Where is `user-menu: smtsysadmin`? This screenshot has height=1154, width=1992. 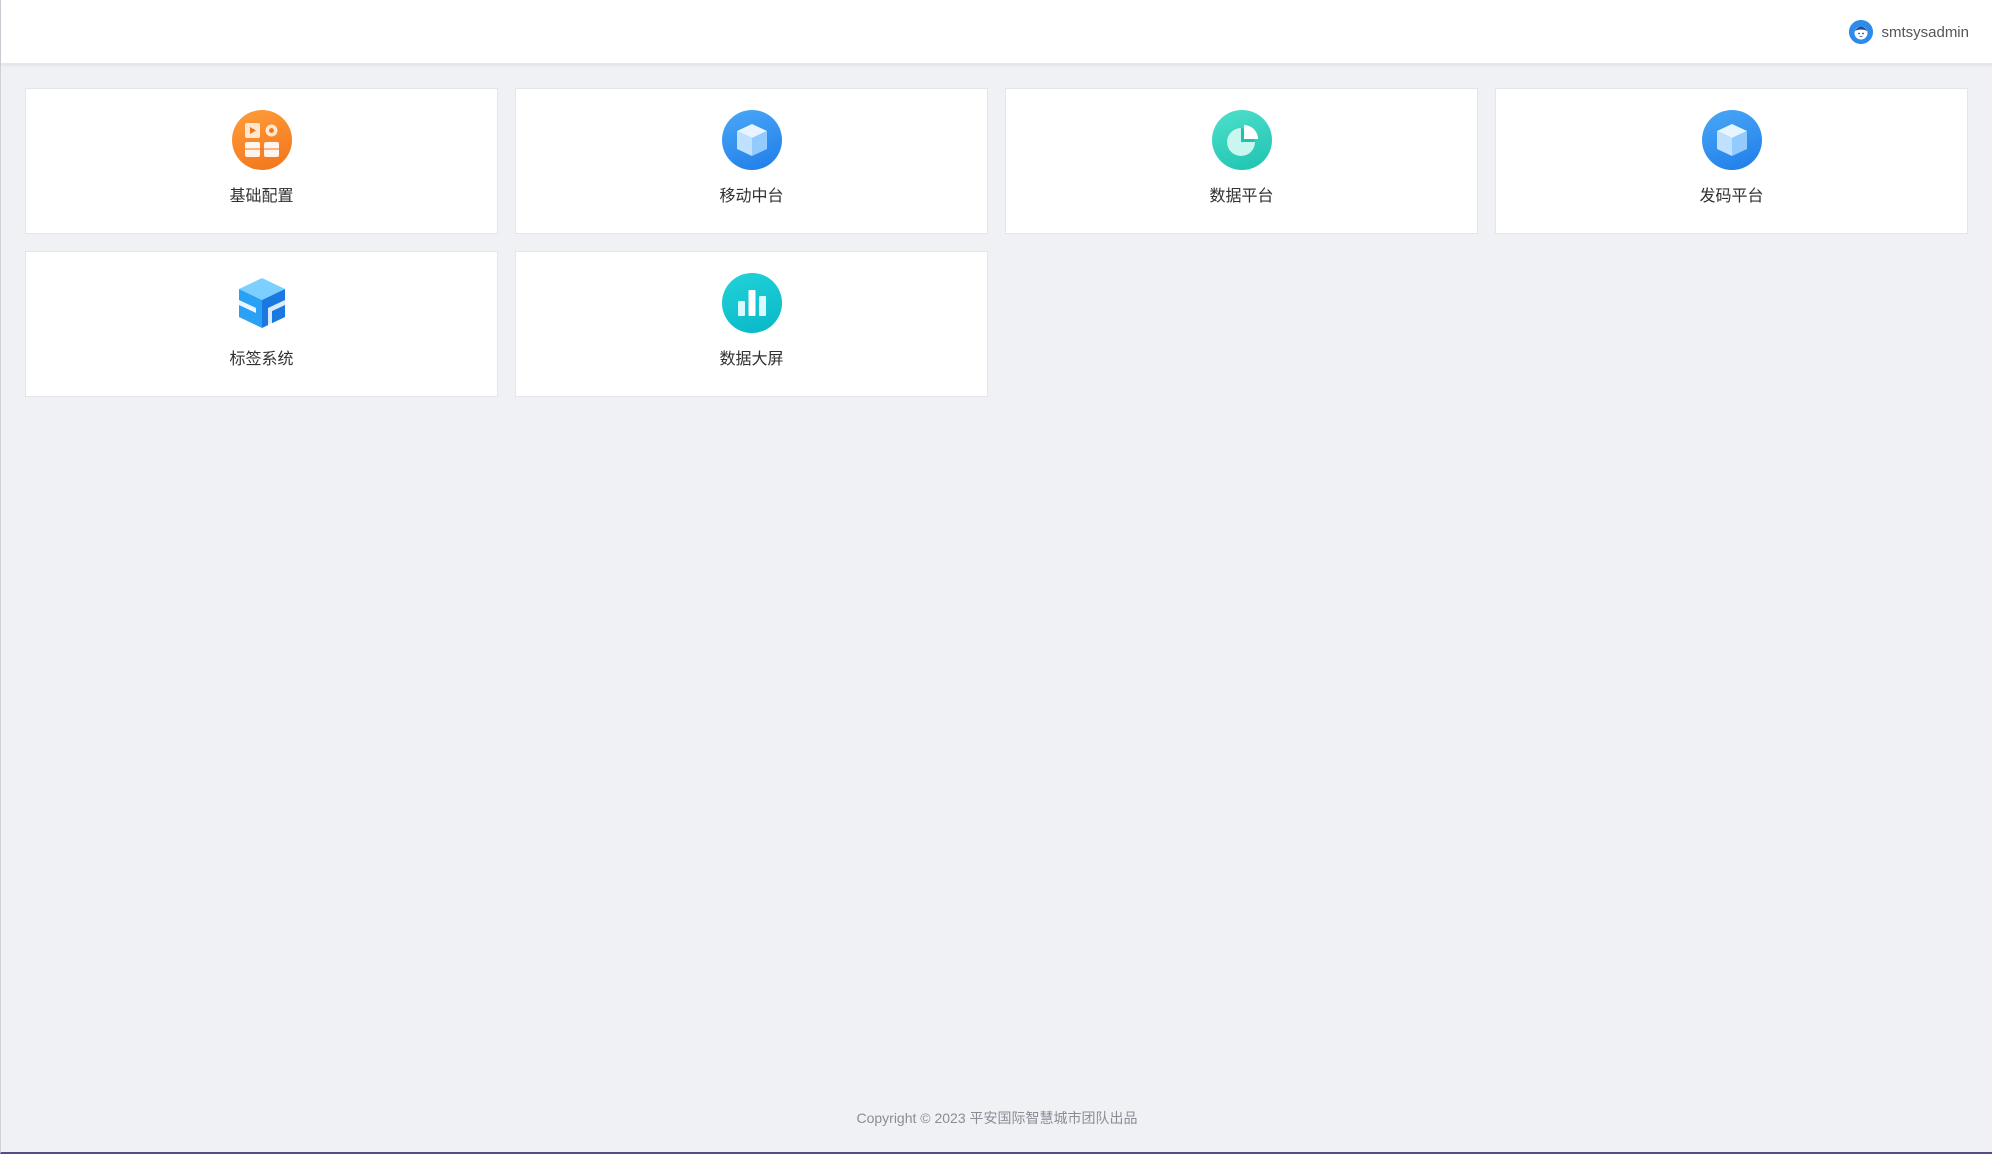 user-menu: smtsysadmin is located at coordinates (1909, 32).